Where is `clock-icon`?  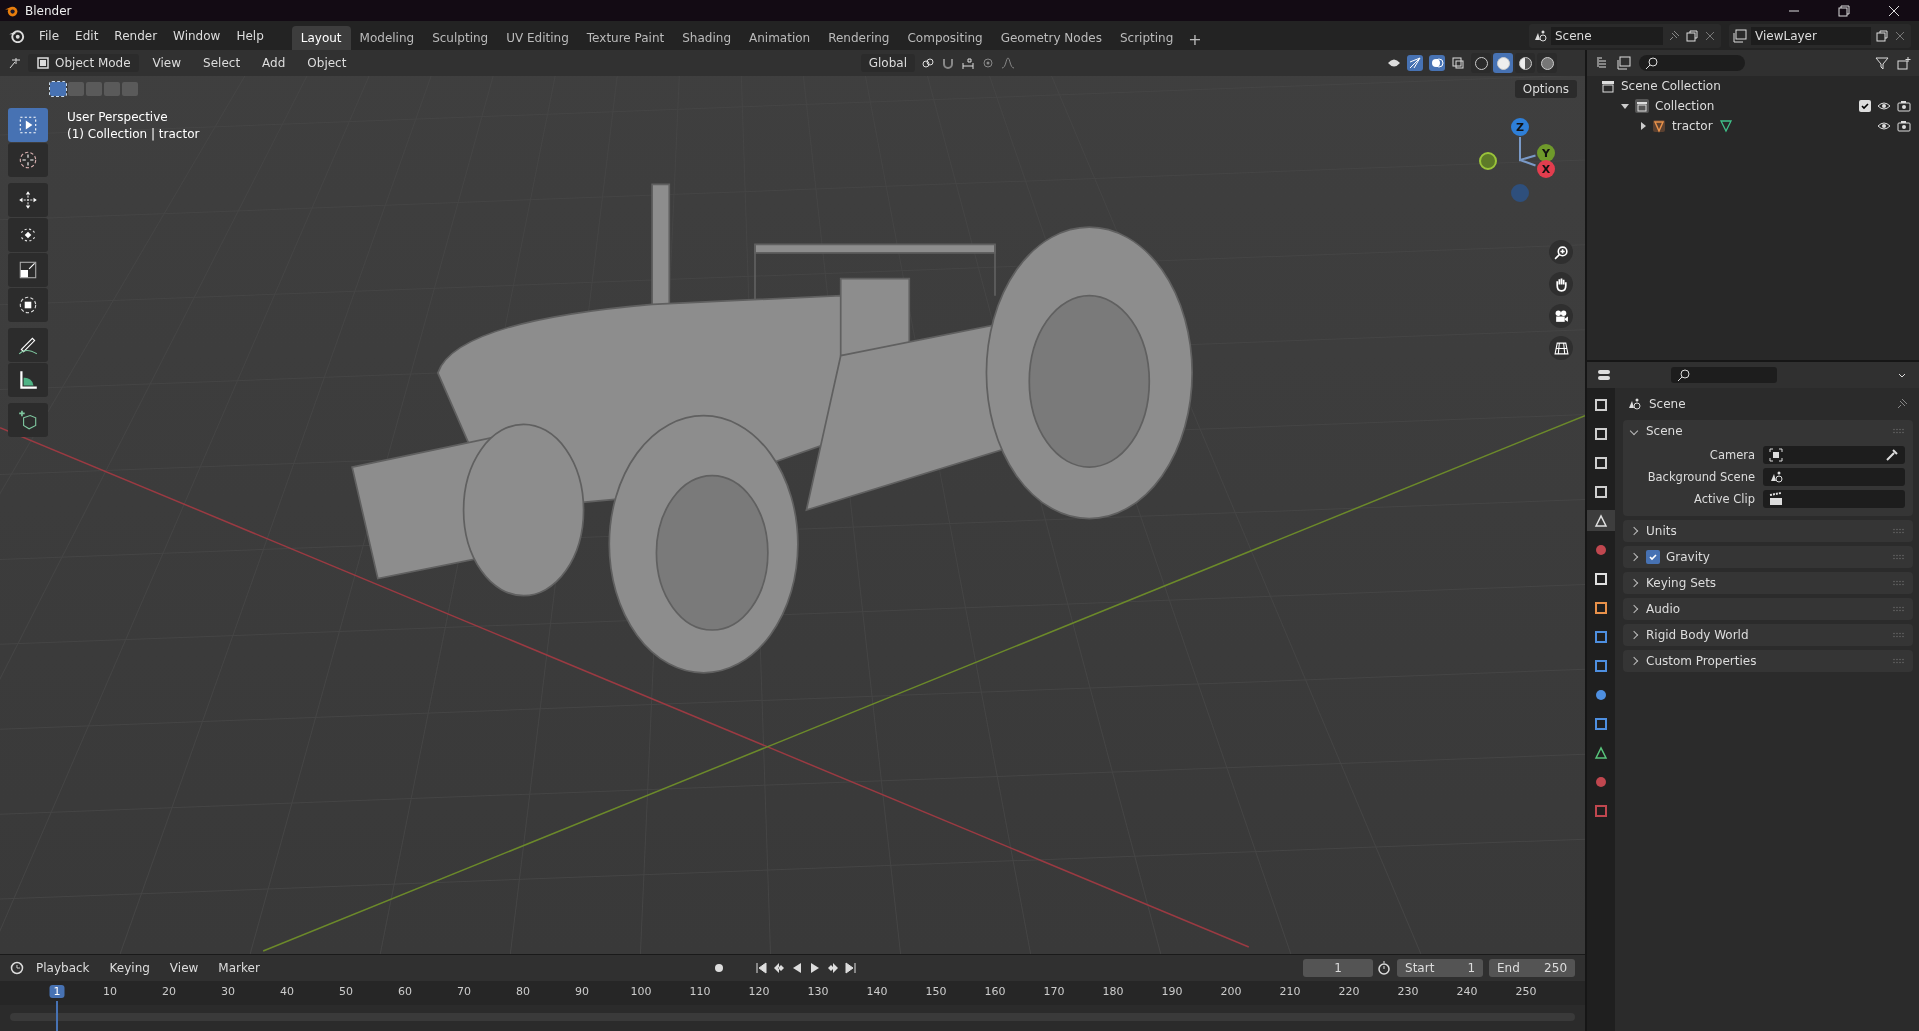 clock-icon is located at coordinates (17, 968).